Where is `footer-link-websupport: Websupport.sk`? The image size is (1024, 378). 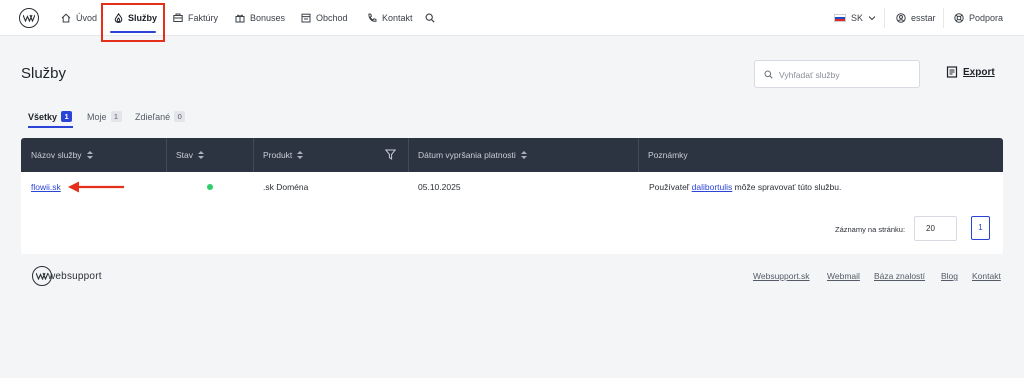
footer-link-websupport: Websupport.sk is located at coordinates (781, 276).